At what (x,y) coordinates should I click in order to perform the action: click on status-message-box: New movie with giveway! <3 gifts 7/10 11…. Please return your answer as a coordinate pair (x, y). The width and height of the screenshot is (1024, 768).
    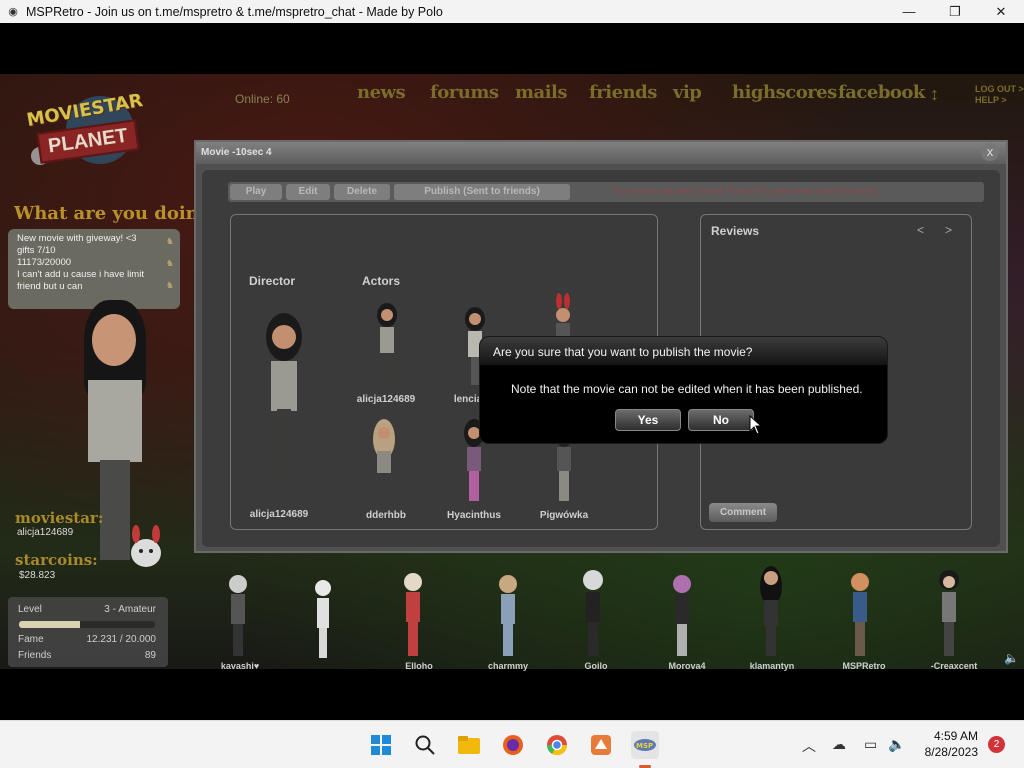
    Looking at the image, I should click on (94, 269).